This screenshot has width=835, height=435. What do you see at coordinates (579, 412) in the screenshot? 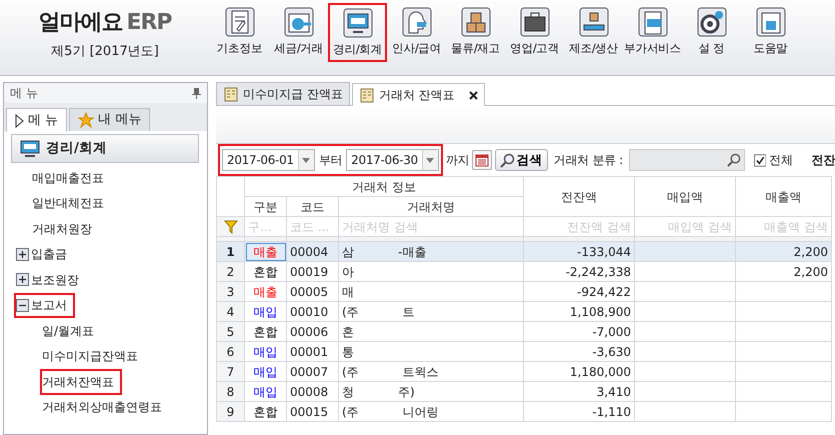
I see `amount-cell: -1,110` at bounding box center [579, 412].